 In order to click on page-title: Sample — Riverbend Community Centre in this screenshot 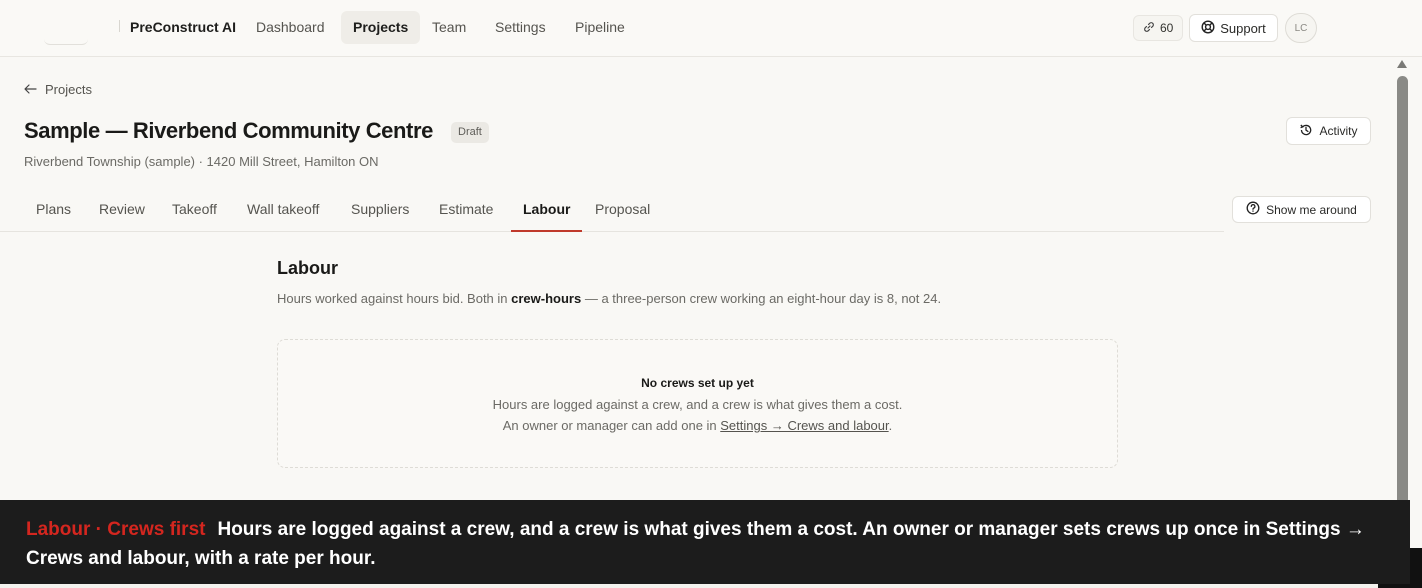, I will do `click(228, 130)`.